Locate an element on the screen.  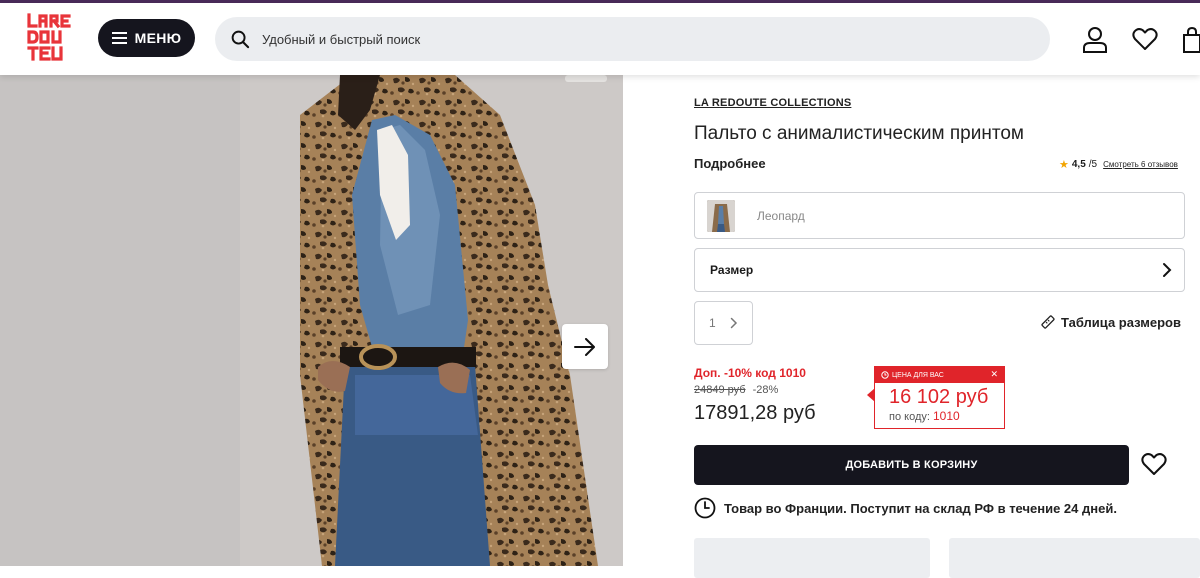
menu-label: МЕНЮ is located at coordinates (158, 38).